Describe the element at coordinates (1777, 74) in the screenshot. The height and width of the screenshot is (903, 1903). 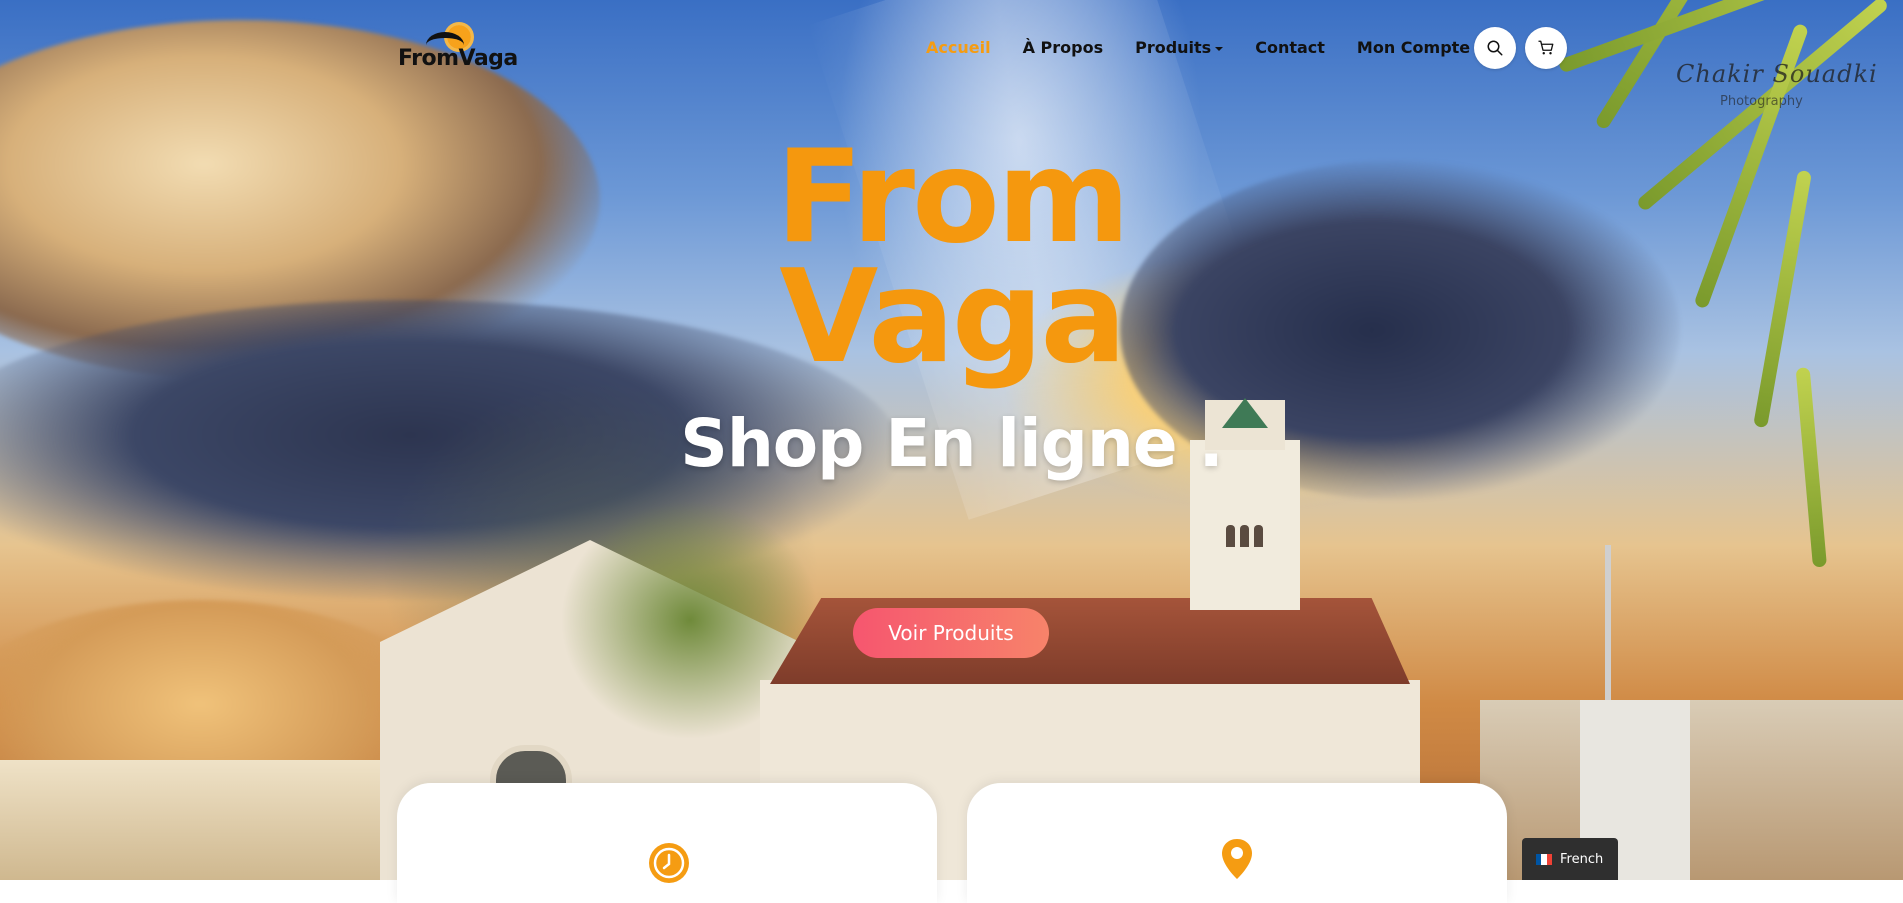
I see `photographer-signature: Chakir Souadki` at that location.